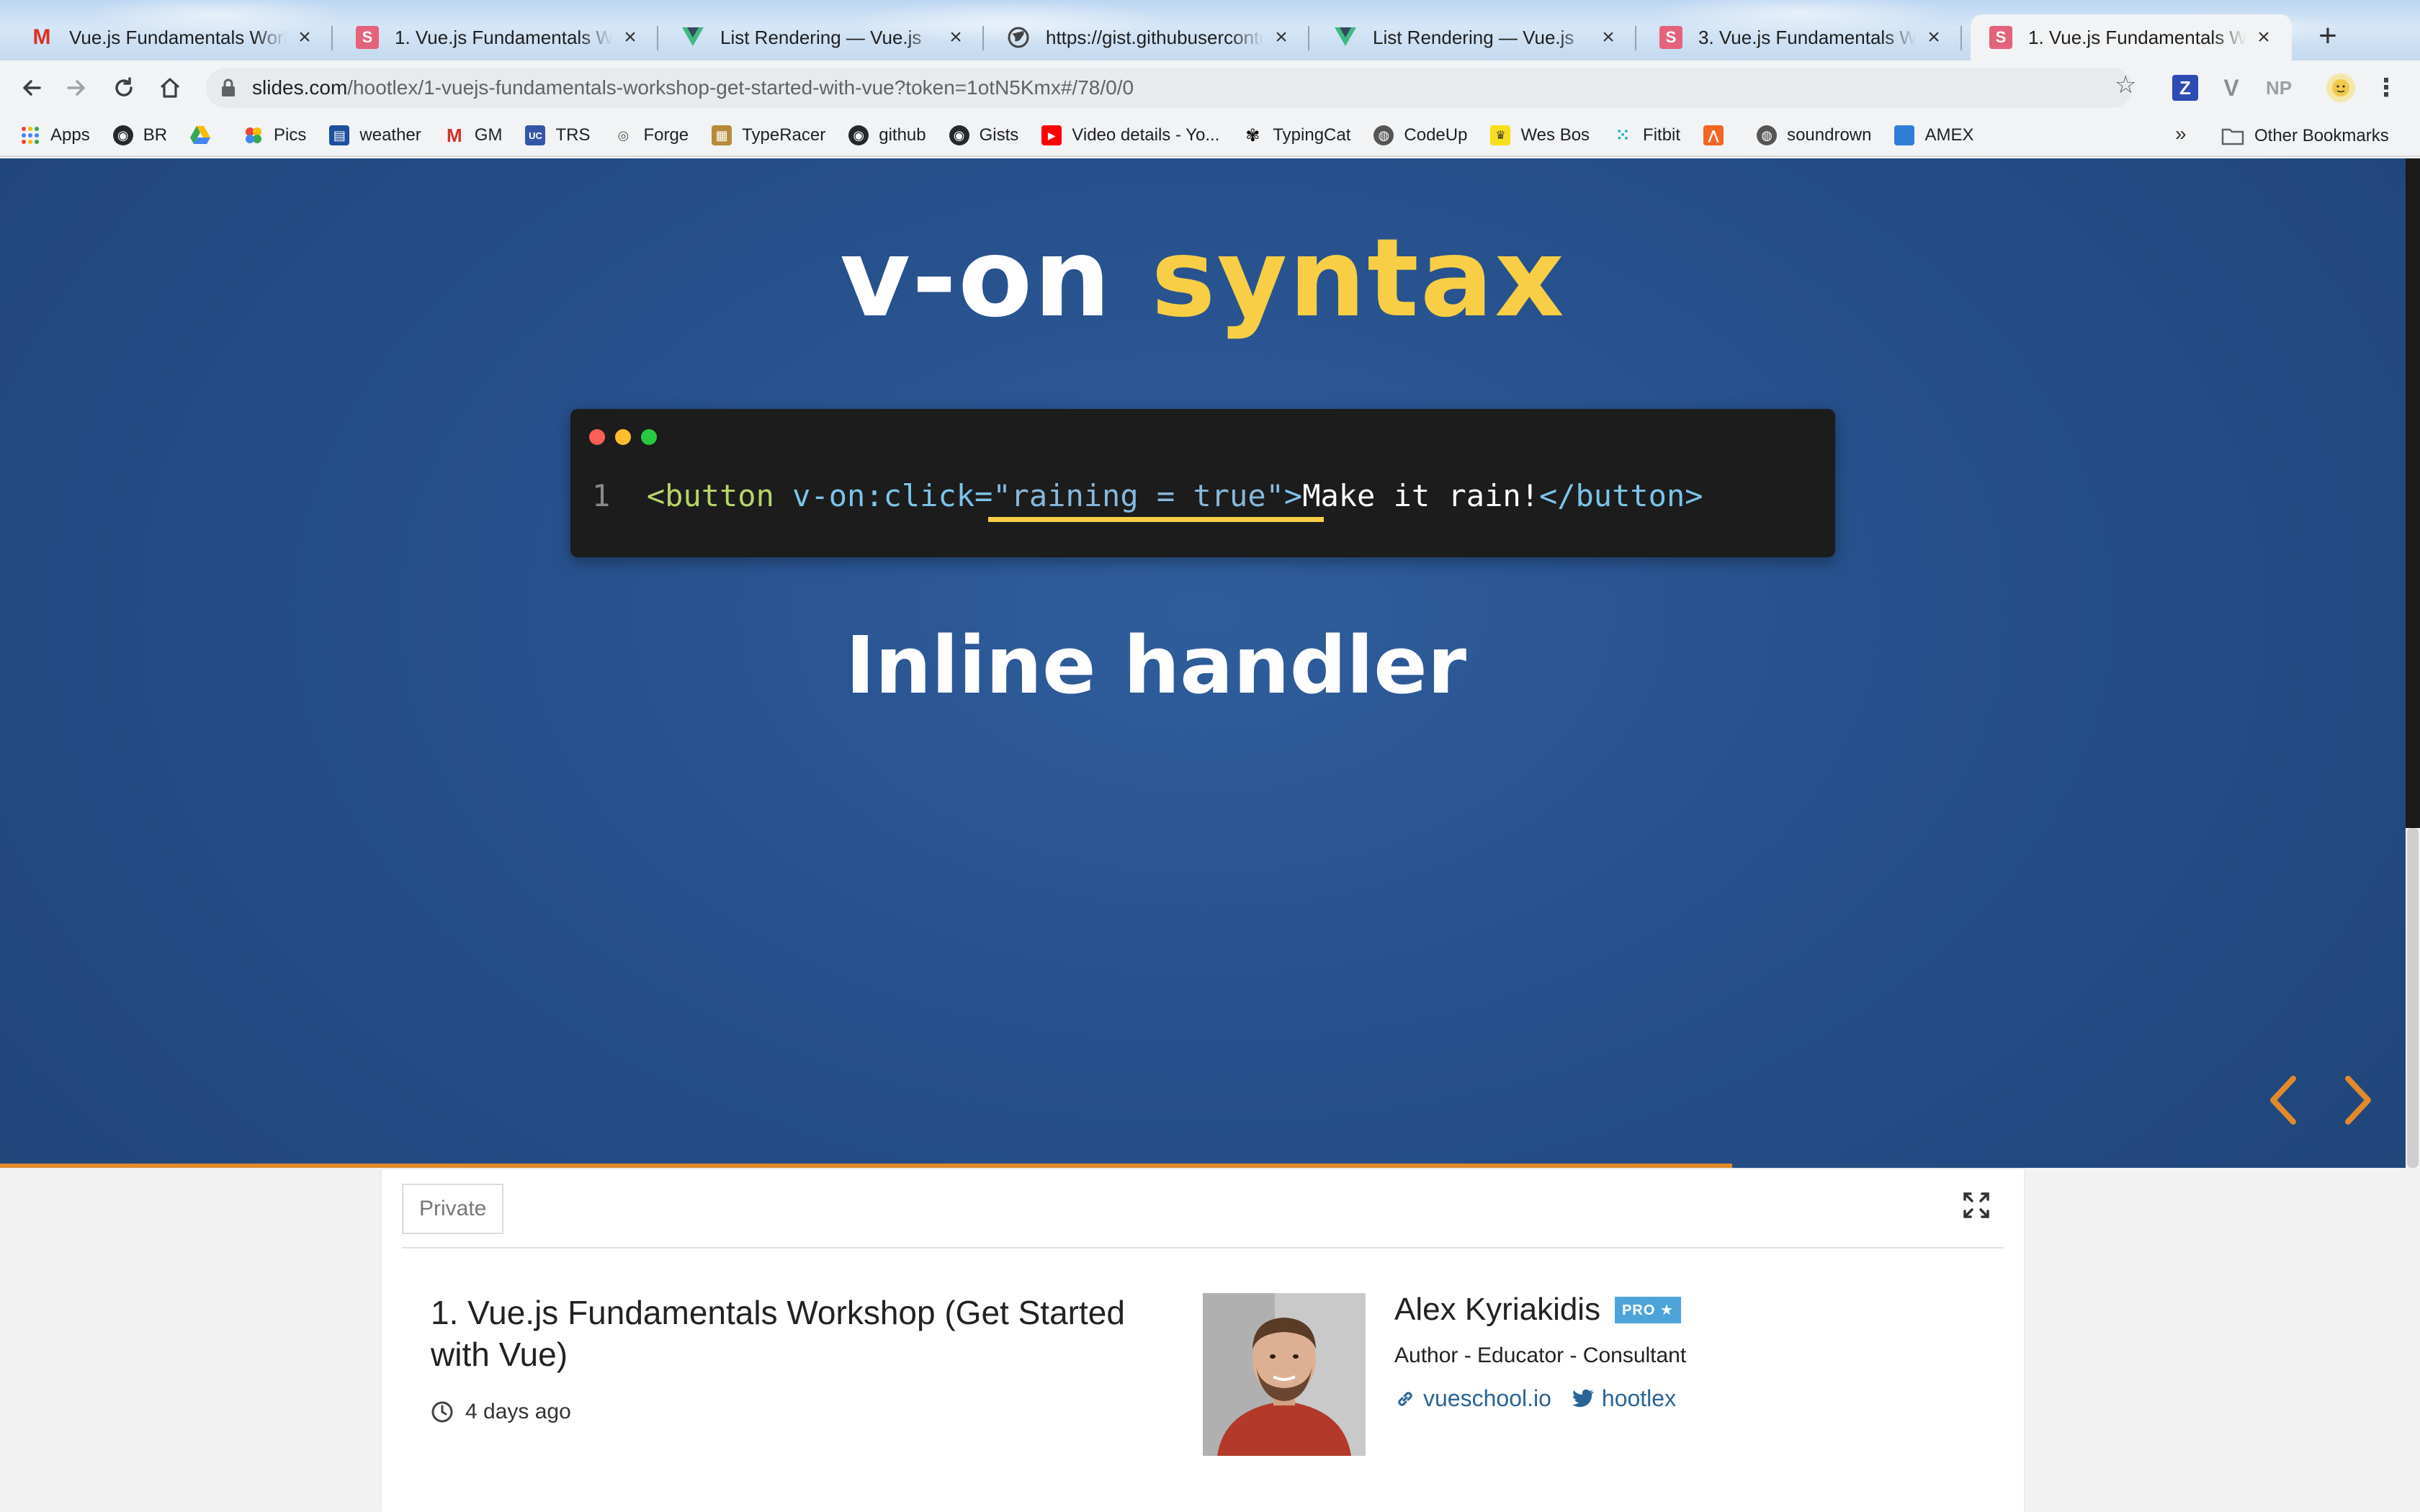 The height and width of the screenshot is (1512, 2420). What do you see at coordinates (1296, 135) in the screenshot?
I see `bookmark-typingcat: ✾ TypingCat` at bounding box center [1296, 135].